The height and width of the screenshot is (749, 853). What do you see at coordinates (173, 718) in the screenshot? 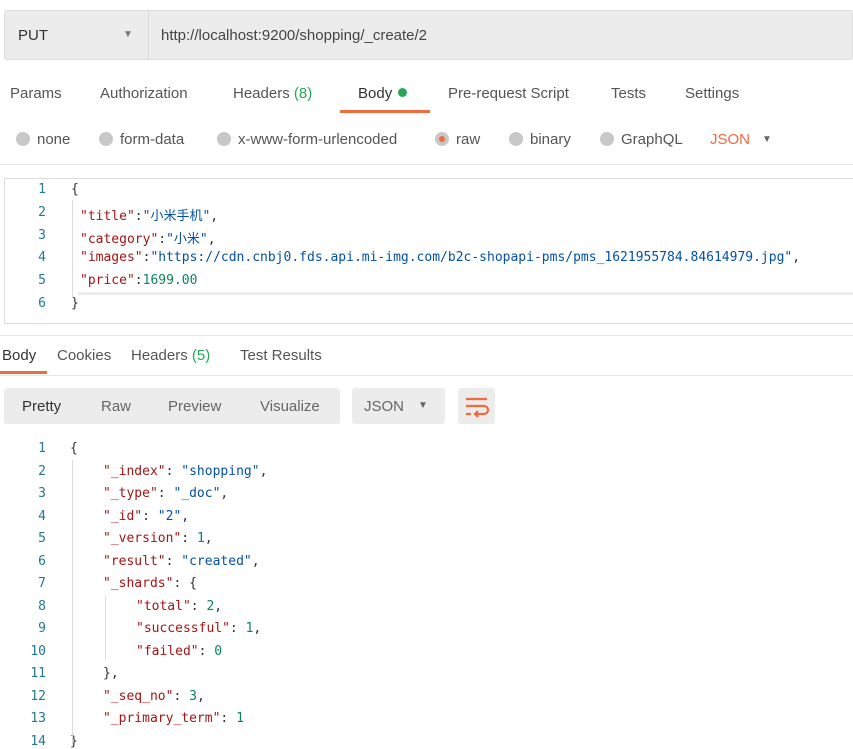
I see `code-line: "_primary_term": 1` at bounding box center [173, 718].